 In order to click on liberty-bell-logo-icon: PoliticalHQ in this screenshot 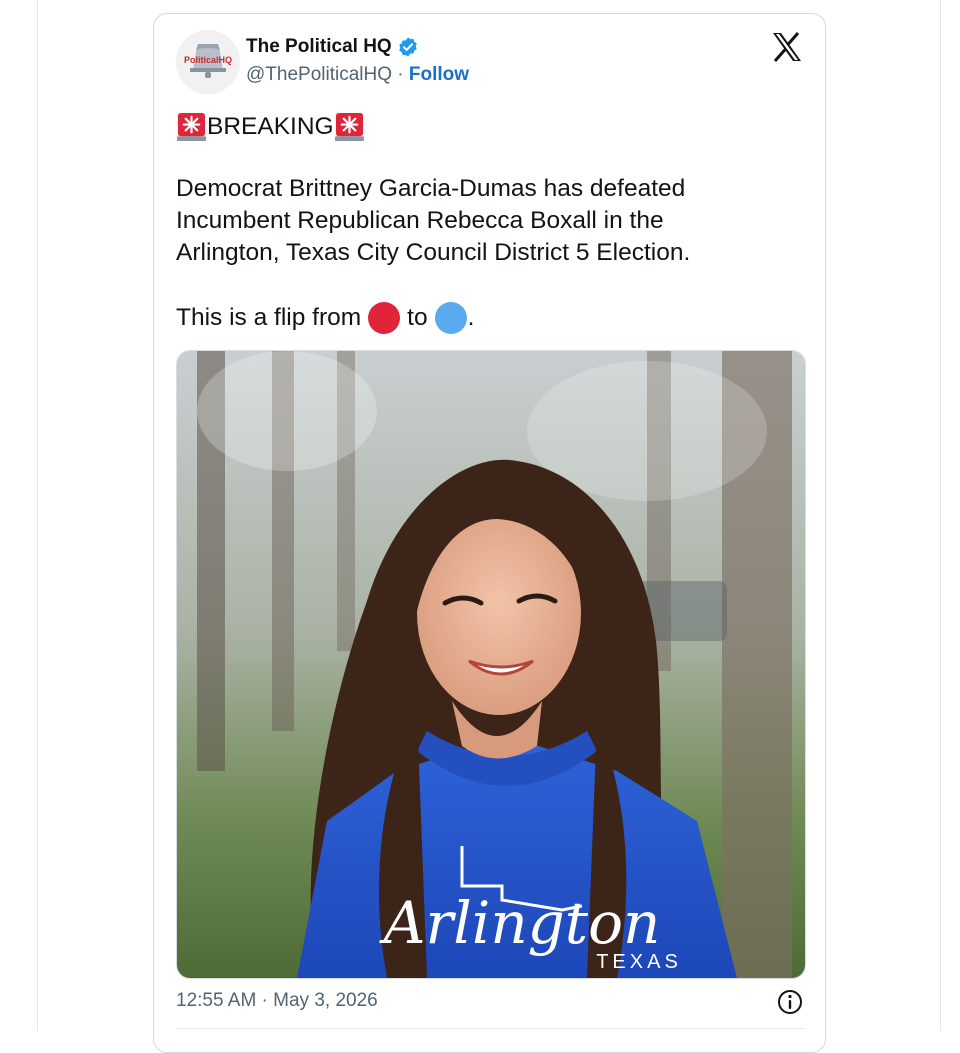, I will do `click(208, 62)`.